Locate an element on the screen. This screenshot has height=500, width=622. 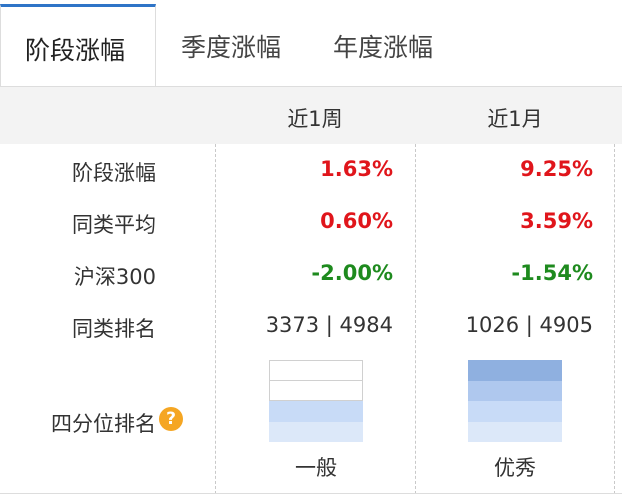
quartile-rating-1m: 优秀 is located at coordinates (515, 468).